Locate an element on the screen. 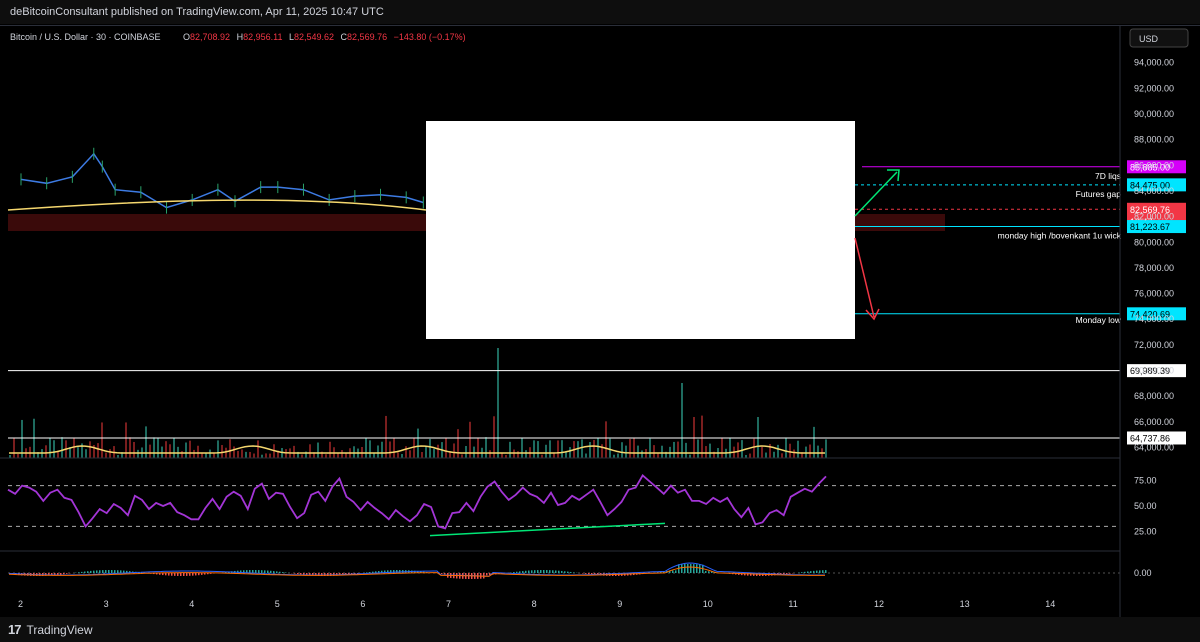  symbol-name: Bitcoin / U.S. Dollar · 30 · COINBASE is located at coordinates (85, 37).